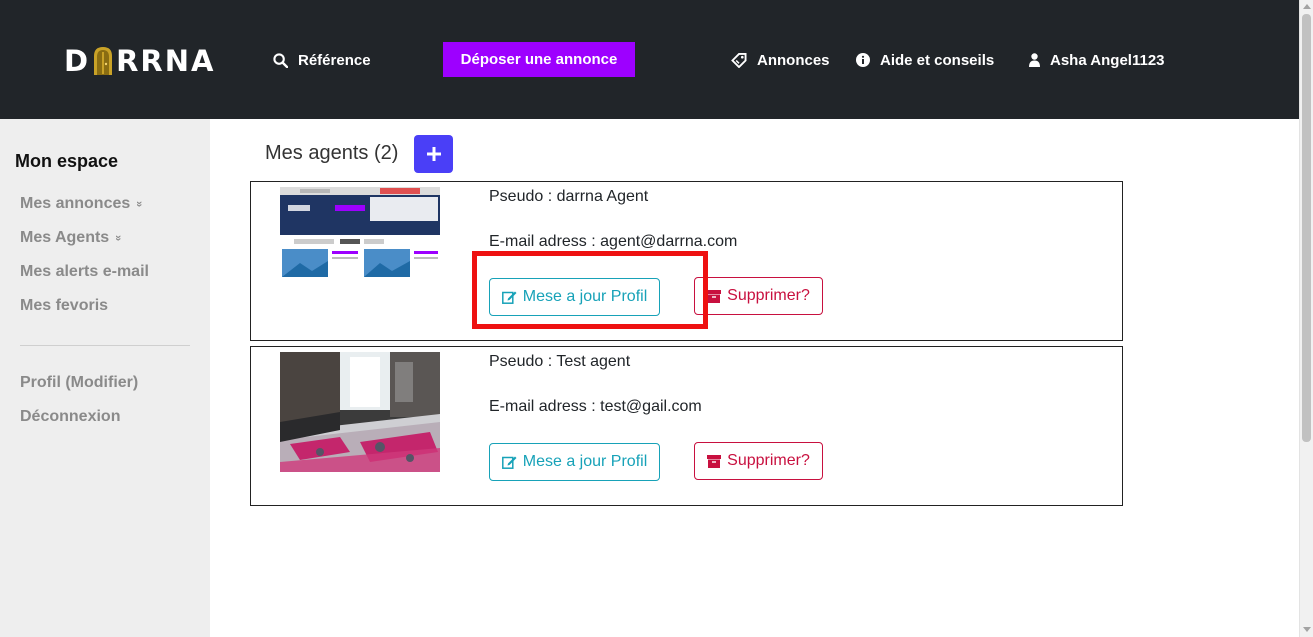 This screenshot has height=637, width=1313. What do you see at coordinates (103, 60) in the screenshot?
I see `door-icon` at bounding box center [103, 60].